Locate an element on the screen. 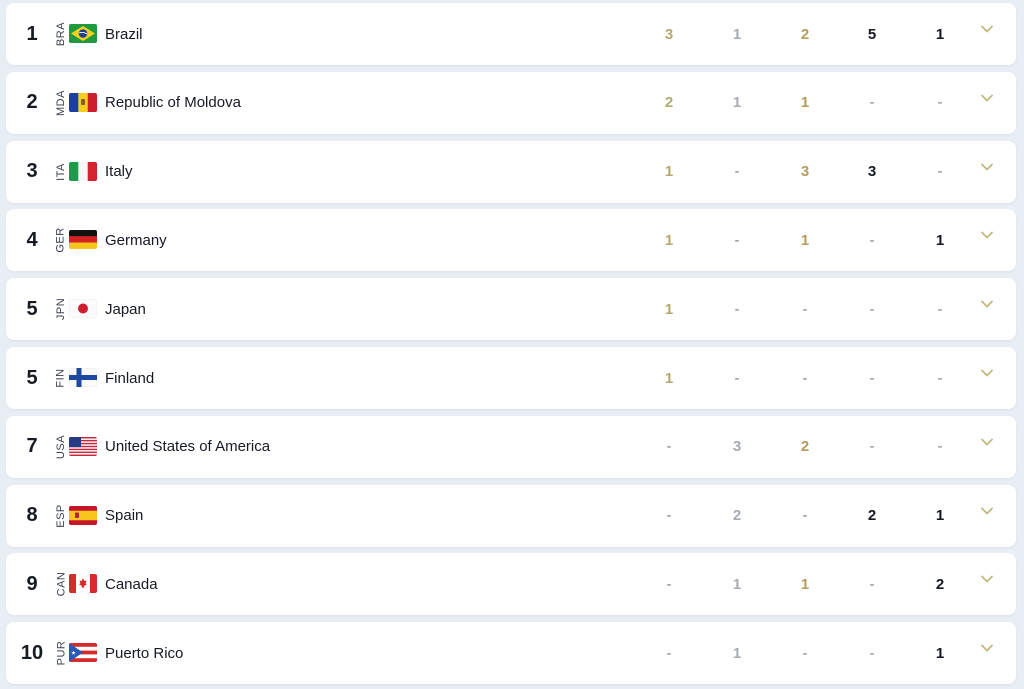 The height and width of the screenshot is (689, 1024). rank: 9 is located at coordinates (32, 583).